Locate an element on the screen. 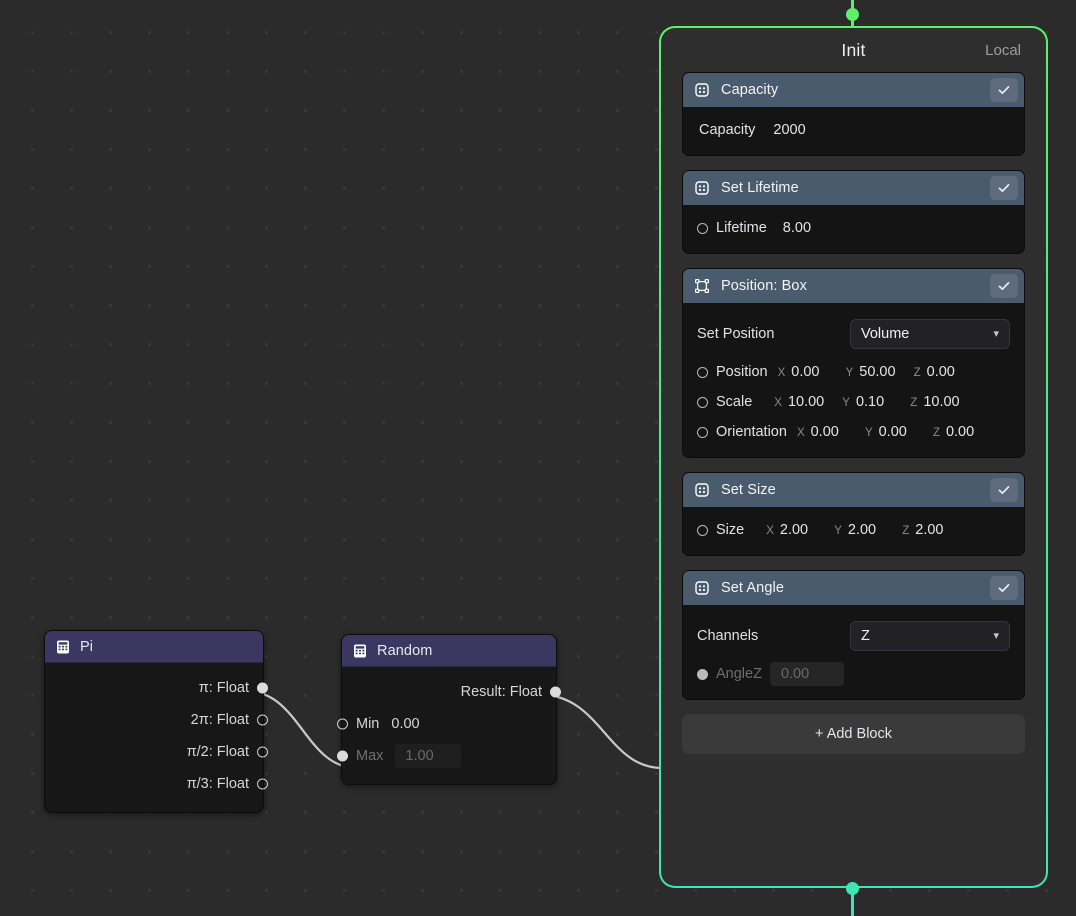  node-random: Random Result: Float Min 0.00 Max 1.00 is located at coordinates (449, 709).